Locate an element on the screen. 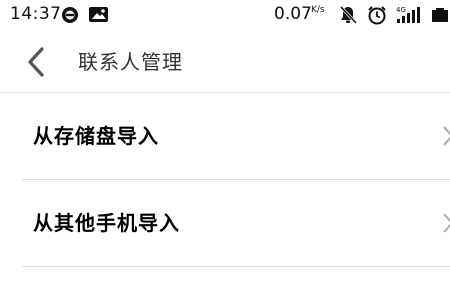 The height and width of the screenshot is (300, 450). network-type-label: 4G is located at coordinates (401, 10).